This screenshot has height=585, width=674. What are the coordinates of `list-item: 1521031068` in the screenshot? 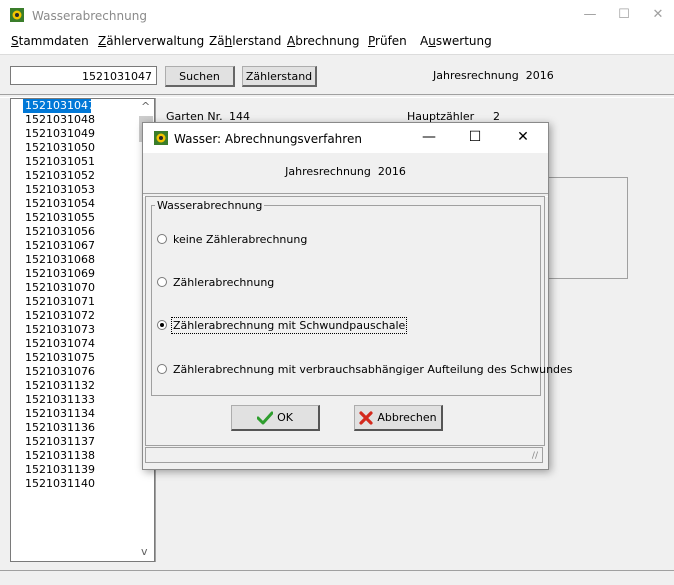 It's located at (82, 260).